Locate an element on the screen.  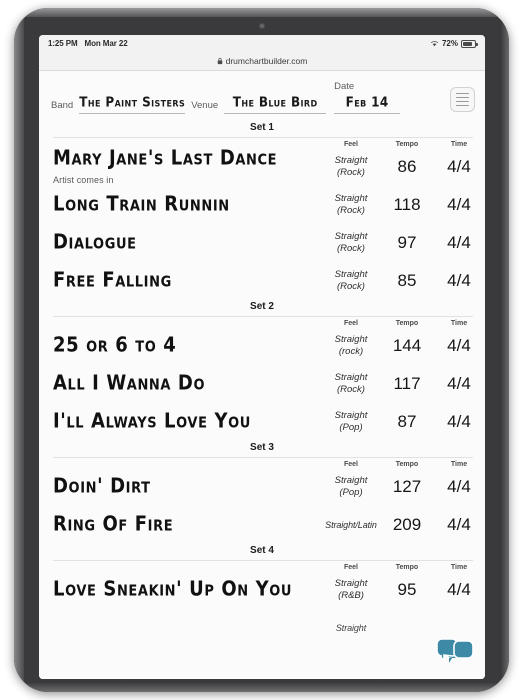
song-title-wrap: Doin' Dirt is located at coordinates (187, 486).